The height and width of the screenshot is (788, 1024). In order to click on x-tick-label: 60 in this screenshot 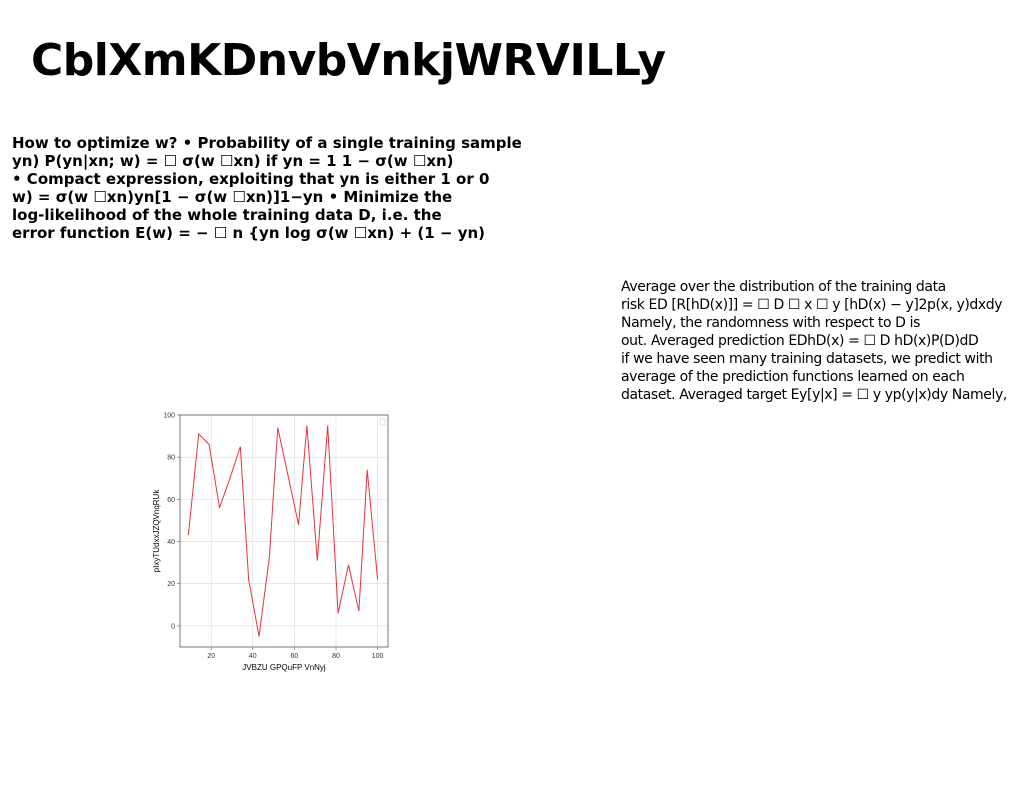, I will do `click(295, 656)`.